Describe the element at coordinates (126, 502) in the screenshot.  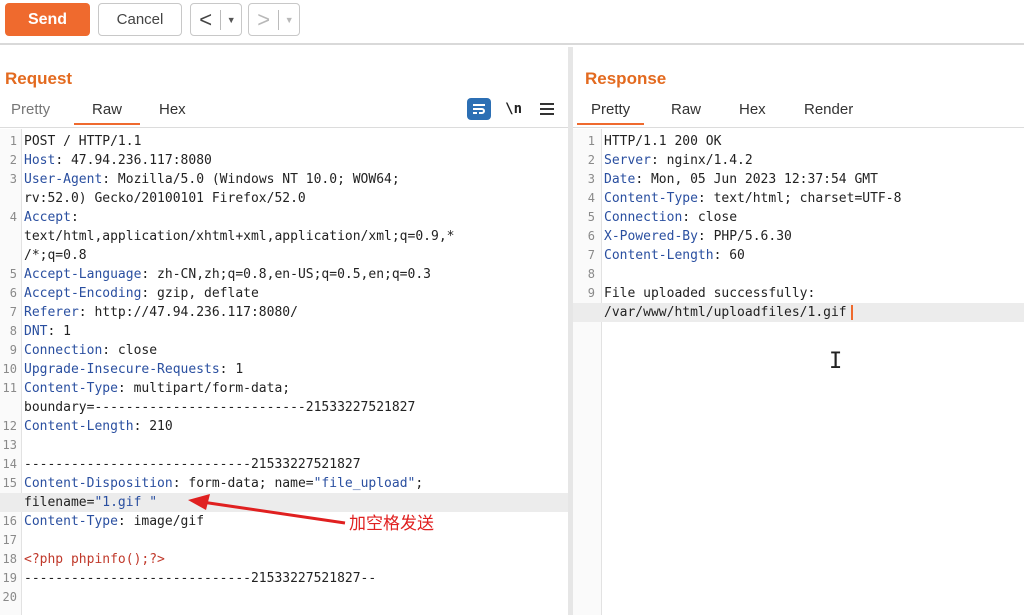
I see `code-token: "1.gif "` at that location.